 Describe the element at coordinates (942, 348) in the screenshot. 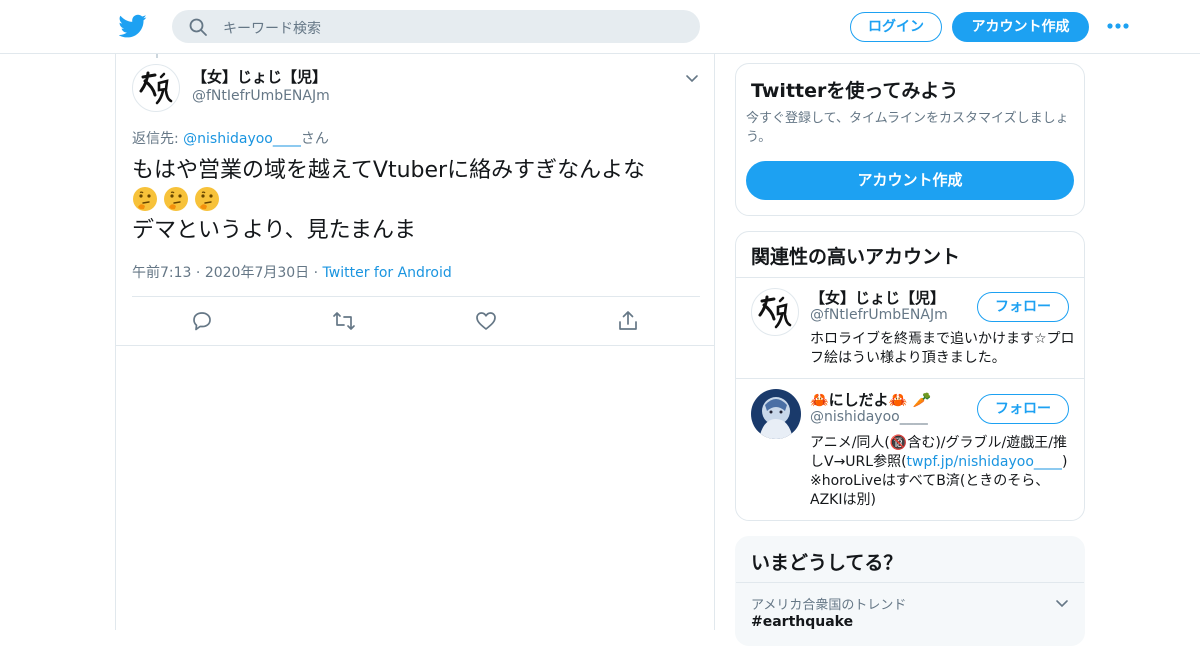

I see `related-account-bio: ホロライブを終焉まで追いかけます☆プロフ絵はうい様より頂きました。` at that location.